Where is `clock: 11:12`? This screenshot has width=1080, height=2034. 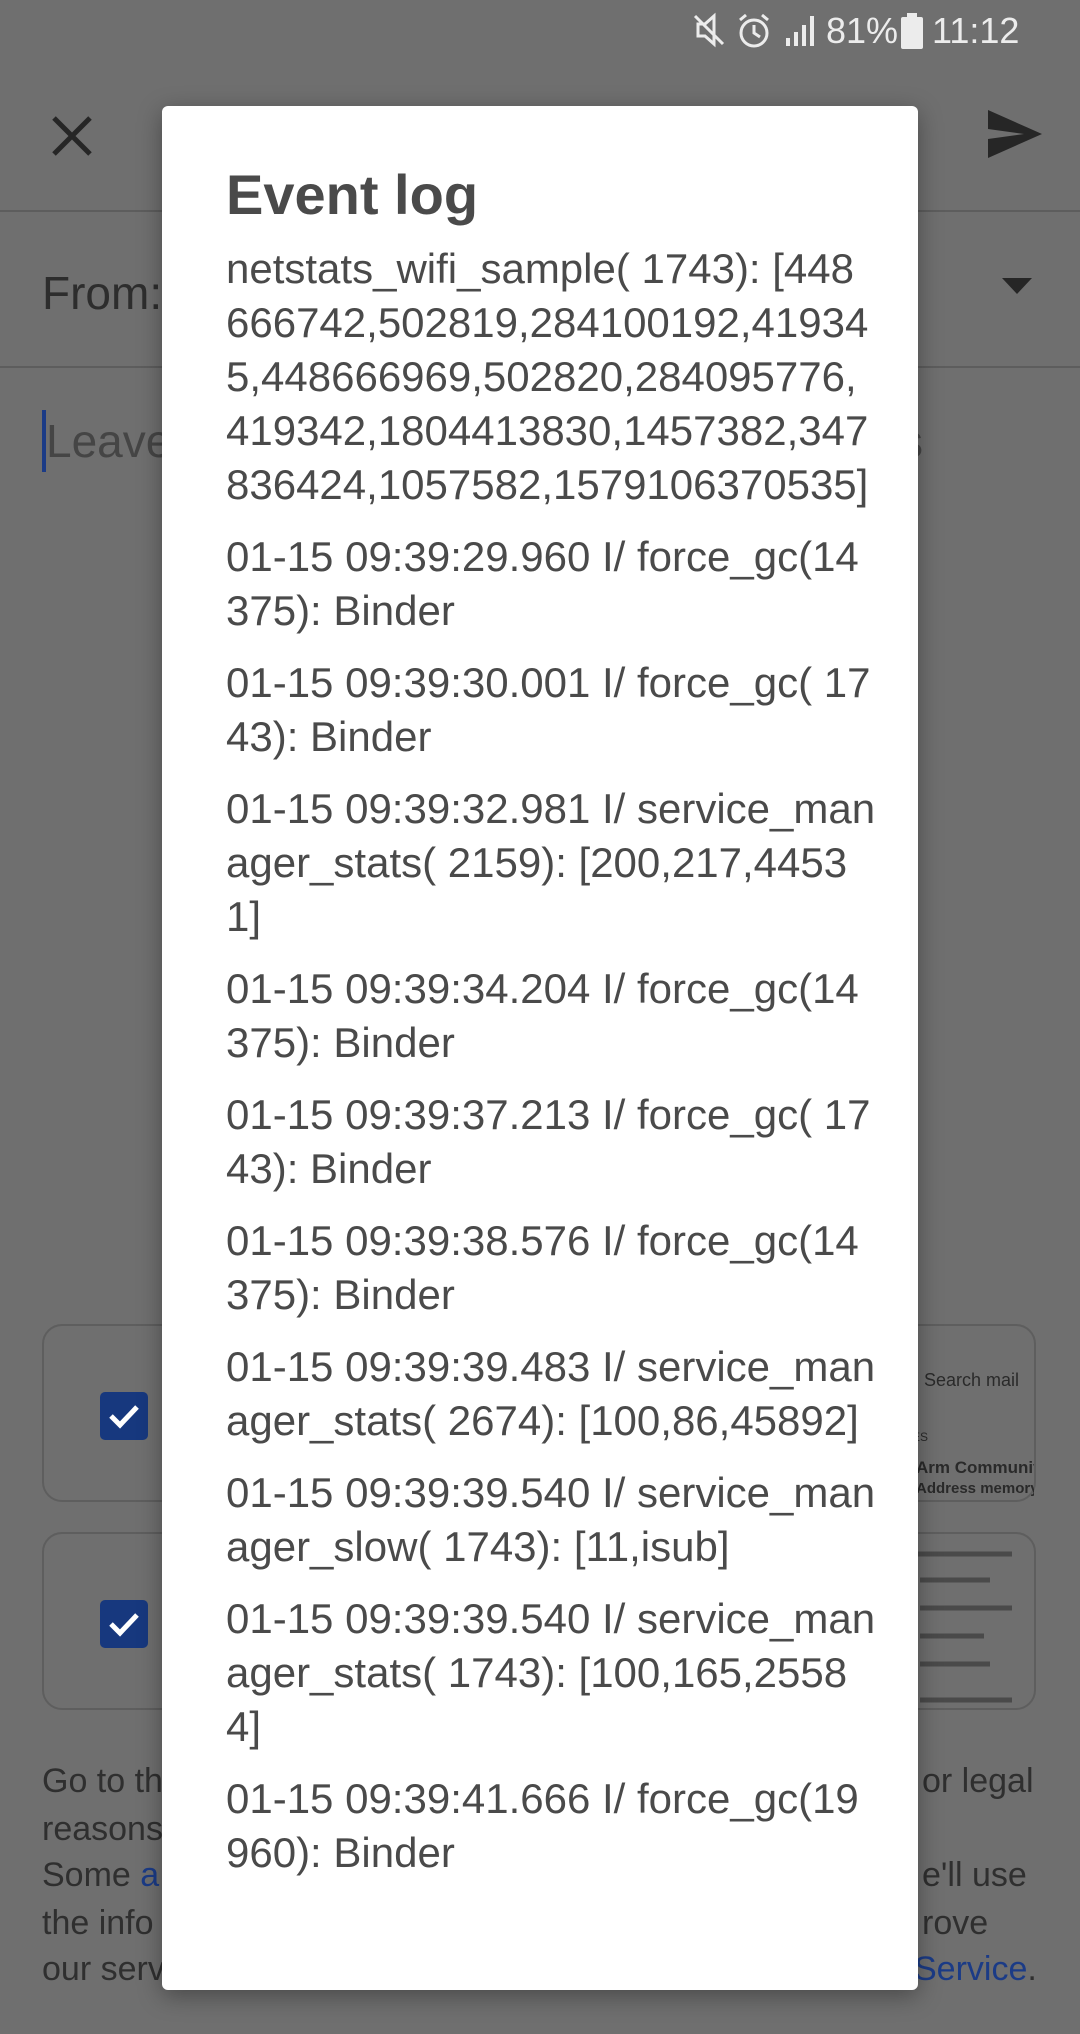
clock: 11:12 is located at coordinates (976, 30).